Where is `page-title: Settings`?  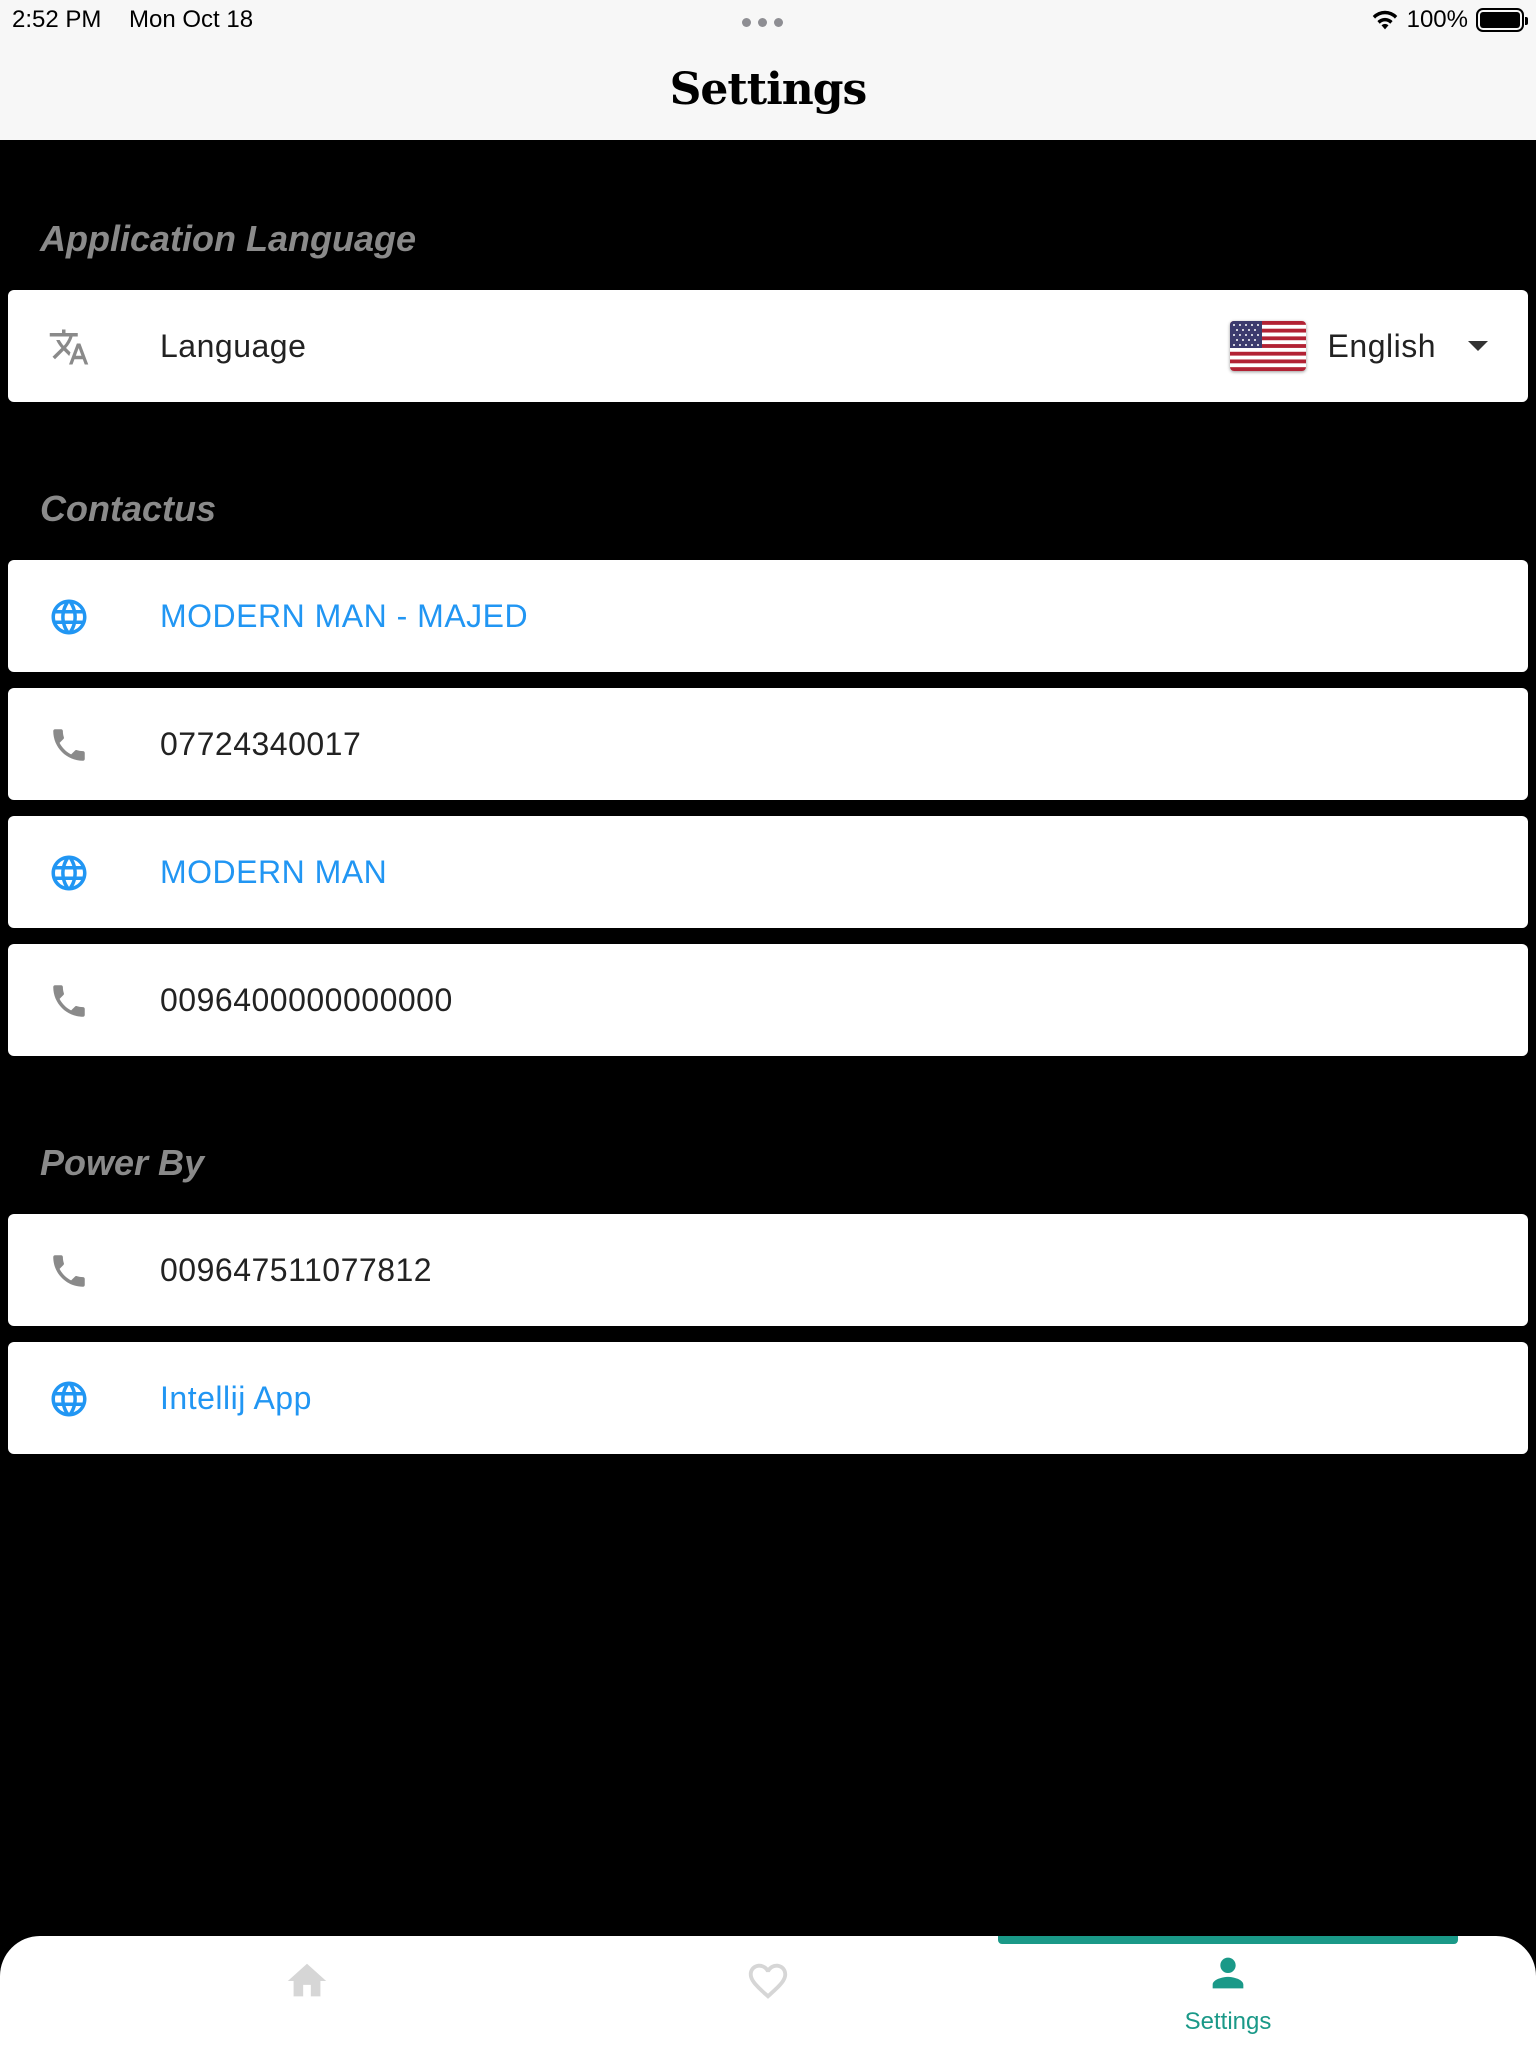
page-title: Settings is located at coordinates (768, 89).